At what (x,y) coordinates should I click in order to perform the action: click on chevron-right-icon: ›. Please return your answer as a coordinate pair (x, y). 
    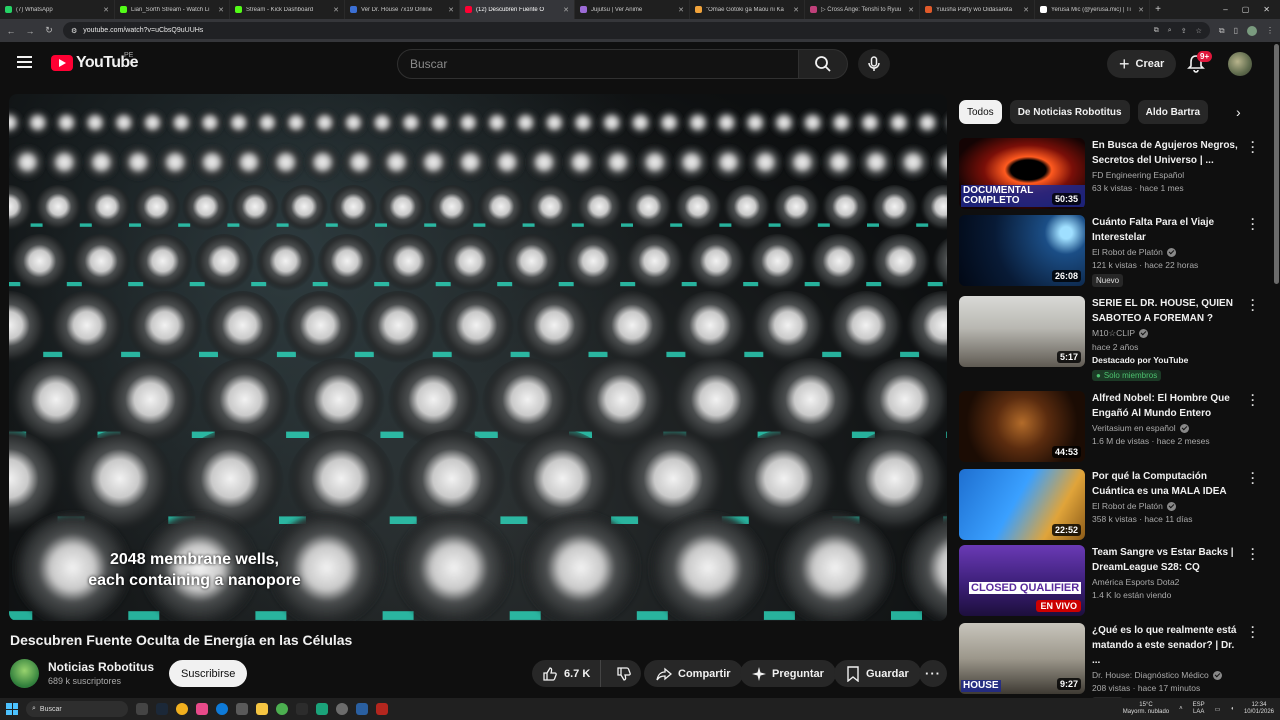
    Looking at the image, I should click on (1238, 112).